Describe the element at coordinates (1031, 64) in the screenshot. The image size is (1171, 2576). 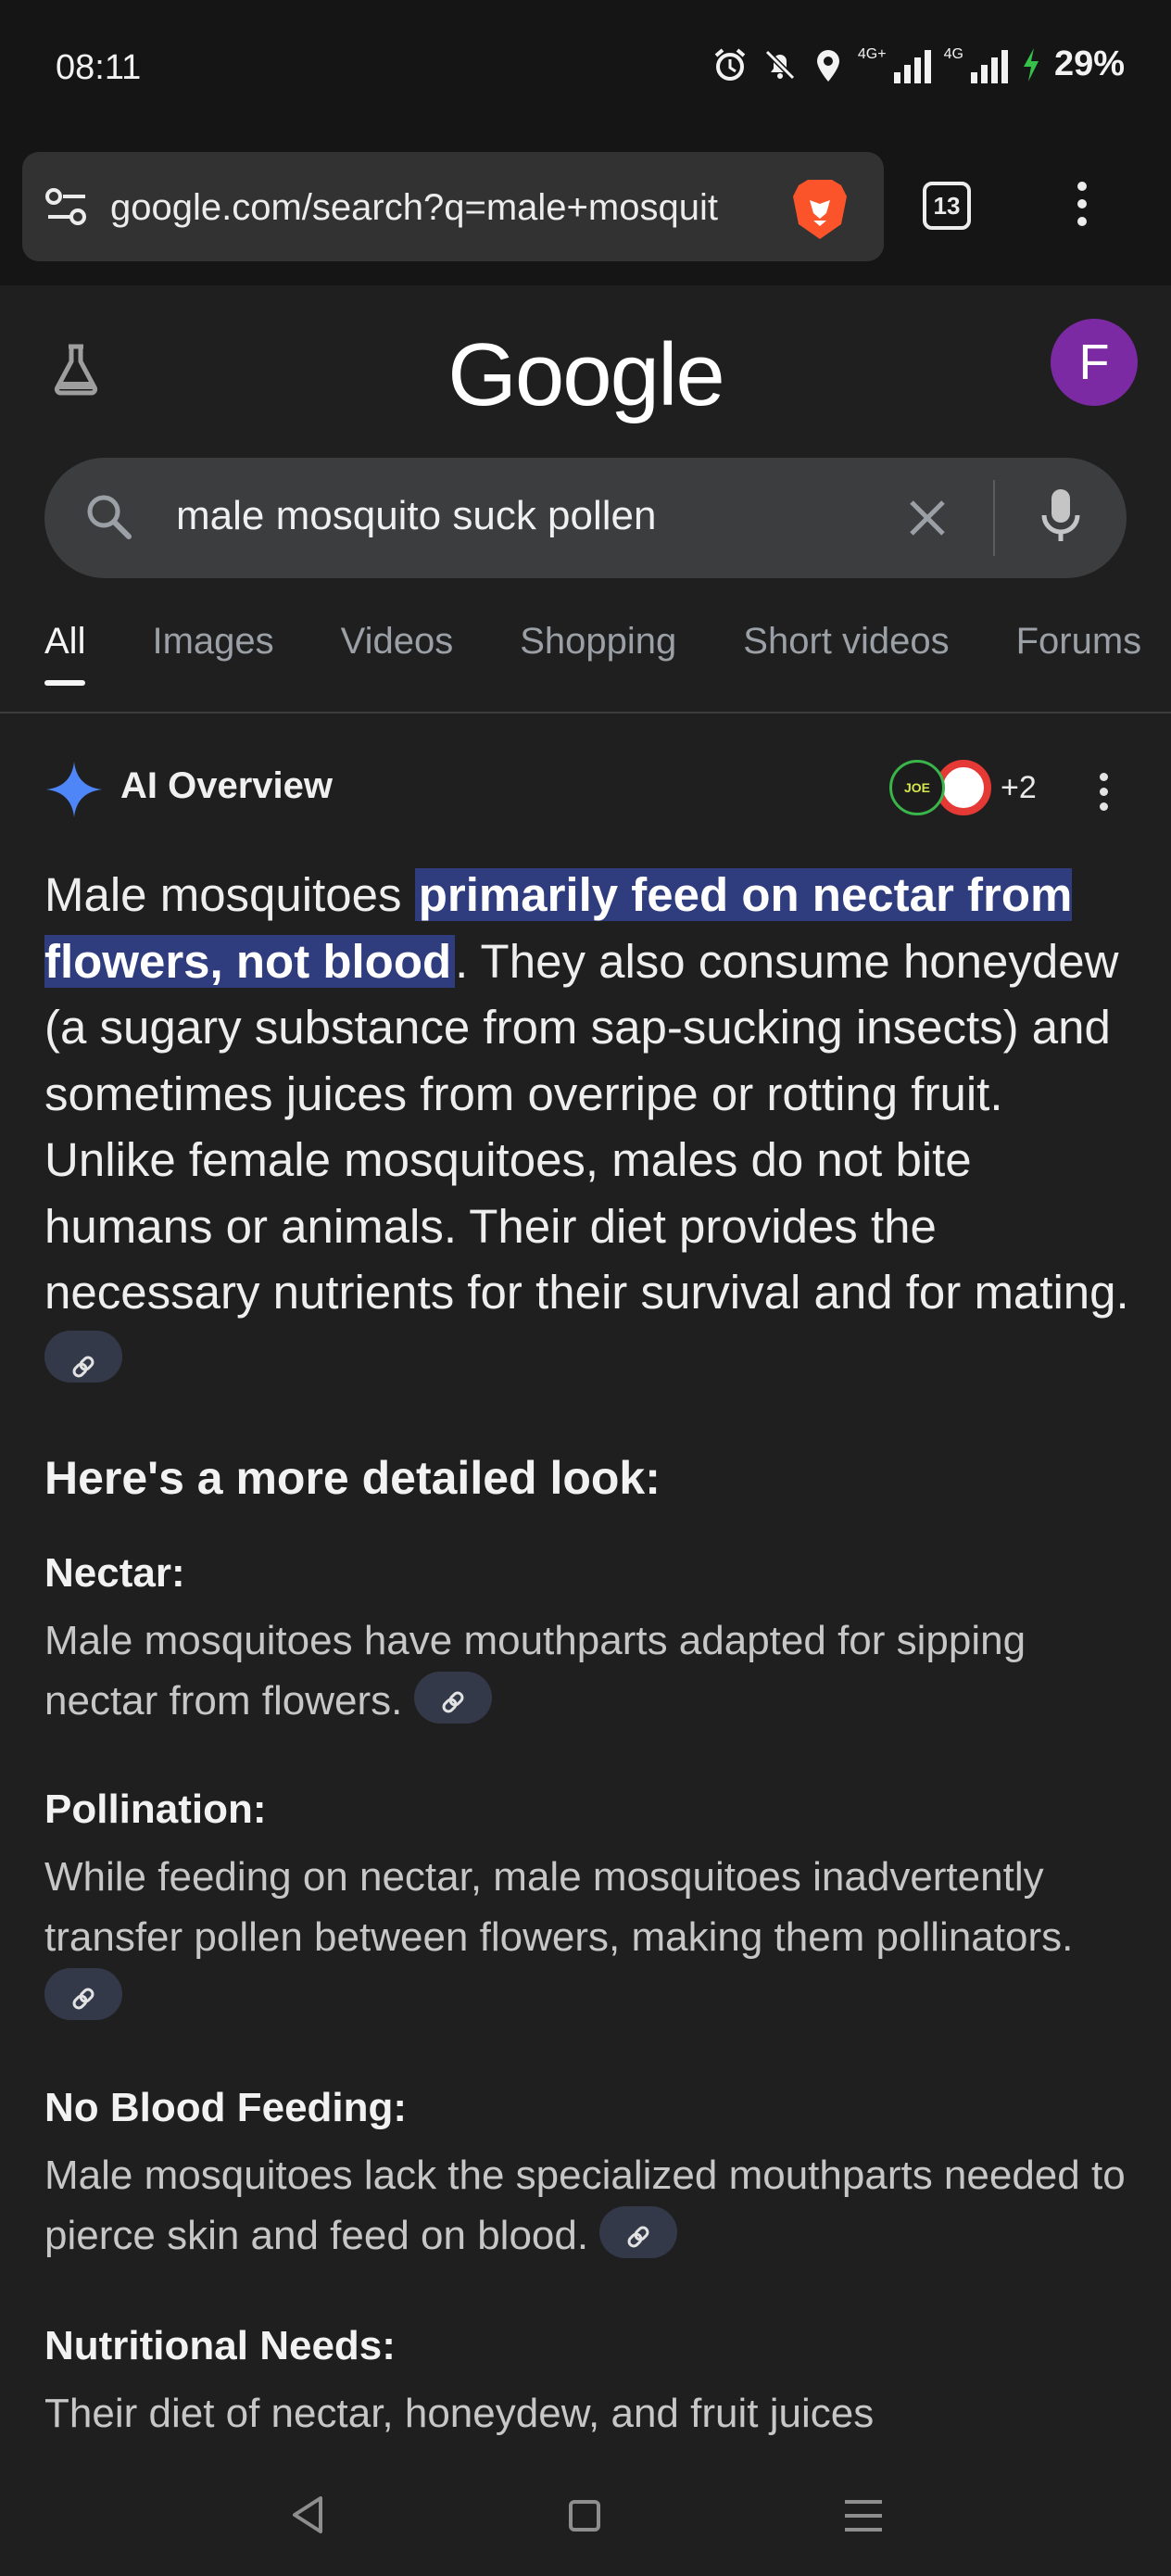
I see `charging-icon` at that location.